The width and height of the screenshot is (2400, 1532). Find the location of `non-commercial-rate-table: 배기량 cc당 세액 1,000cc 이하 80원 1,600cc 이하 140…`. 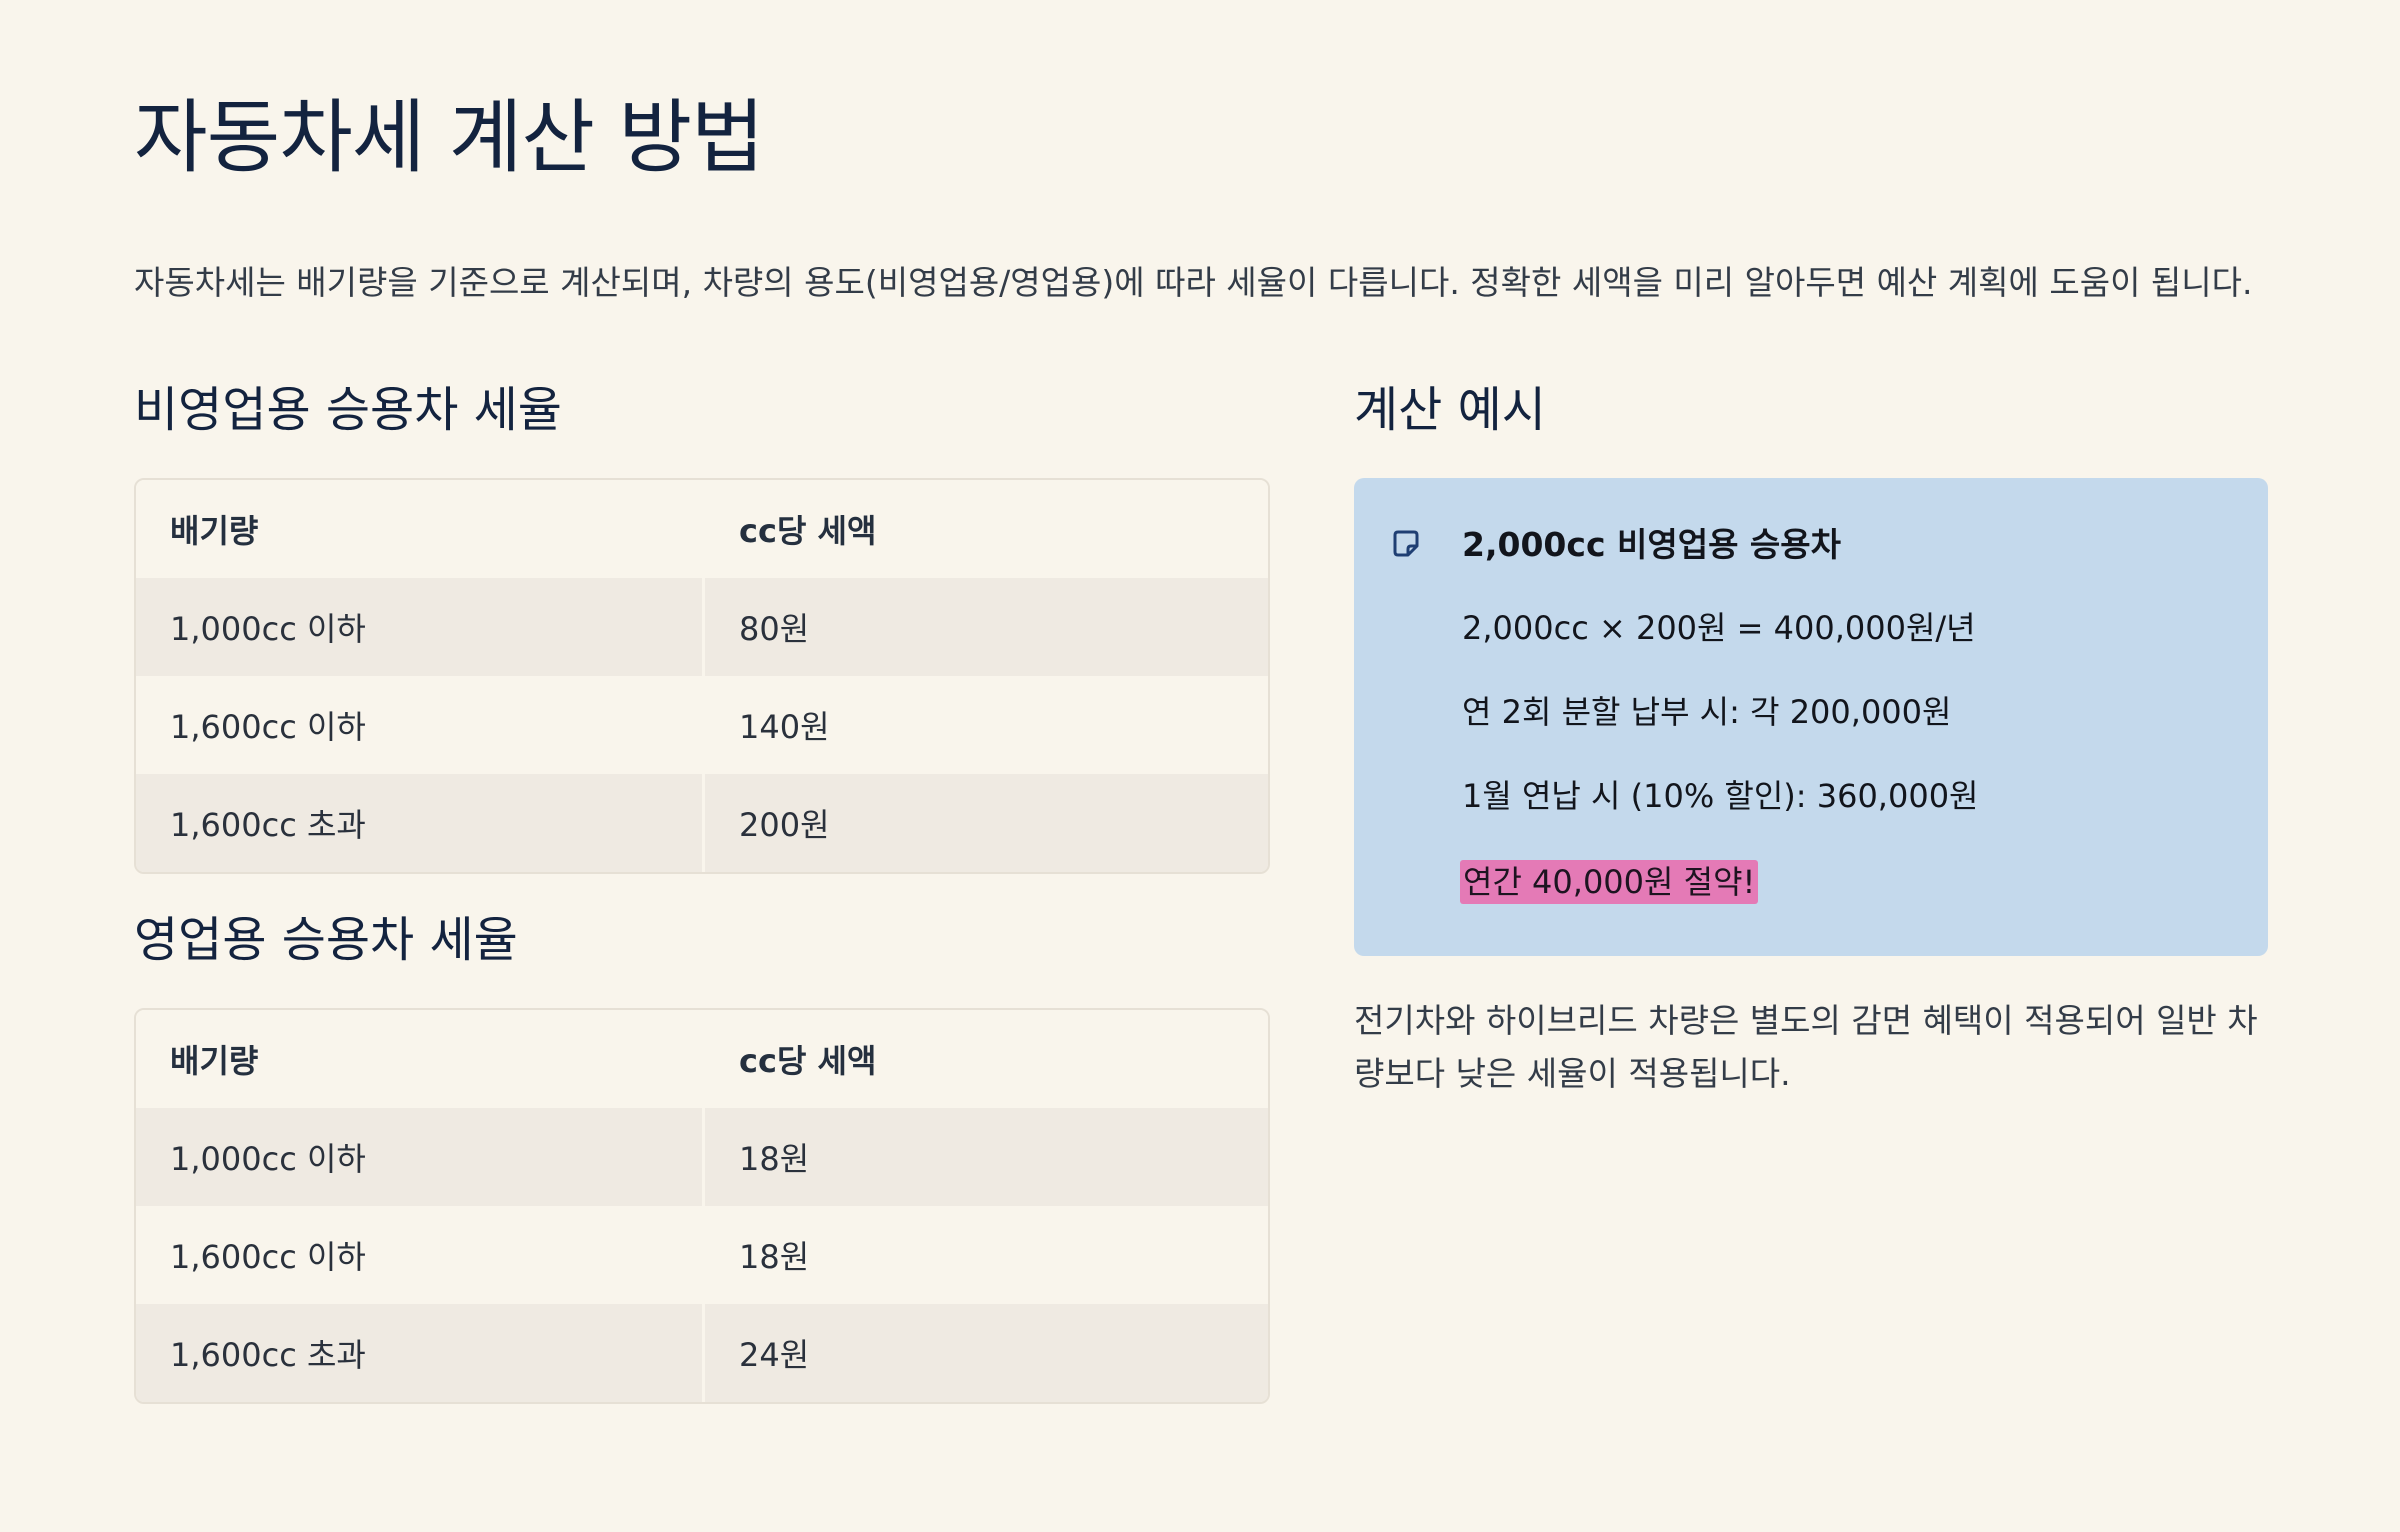

non-commercial-rate-table: 배기량 cc당 세액 1,000cc 이하 80원 1,600cc 이하 140… is located at coordinates (702, 676).